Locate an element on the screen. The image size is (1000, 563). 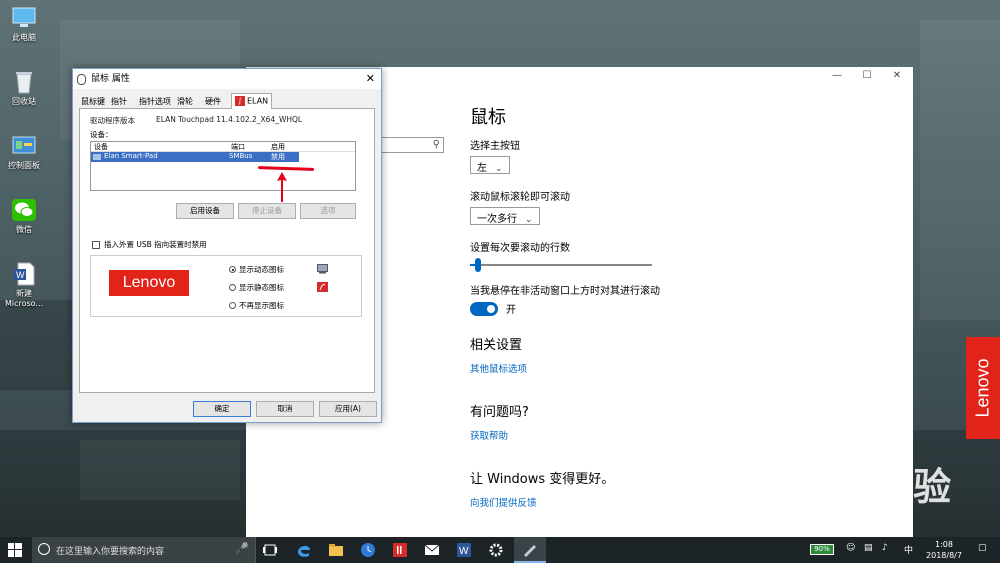
driver-version: 驱动程序版本 ELAN Touchpad 11.4.102.2_X64_WHQL is located at coordinates (196, 120).